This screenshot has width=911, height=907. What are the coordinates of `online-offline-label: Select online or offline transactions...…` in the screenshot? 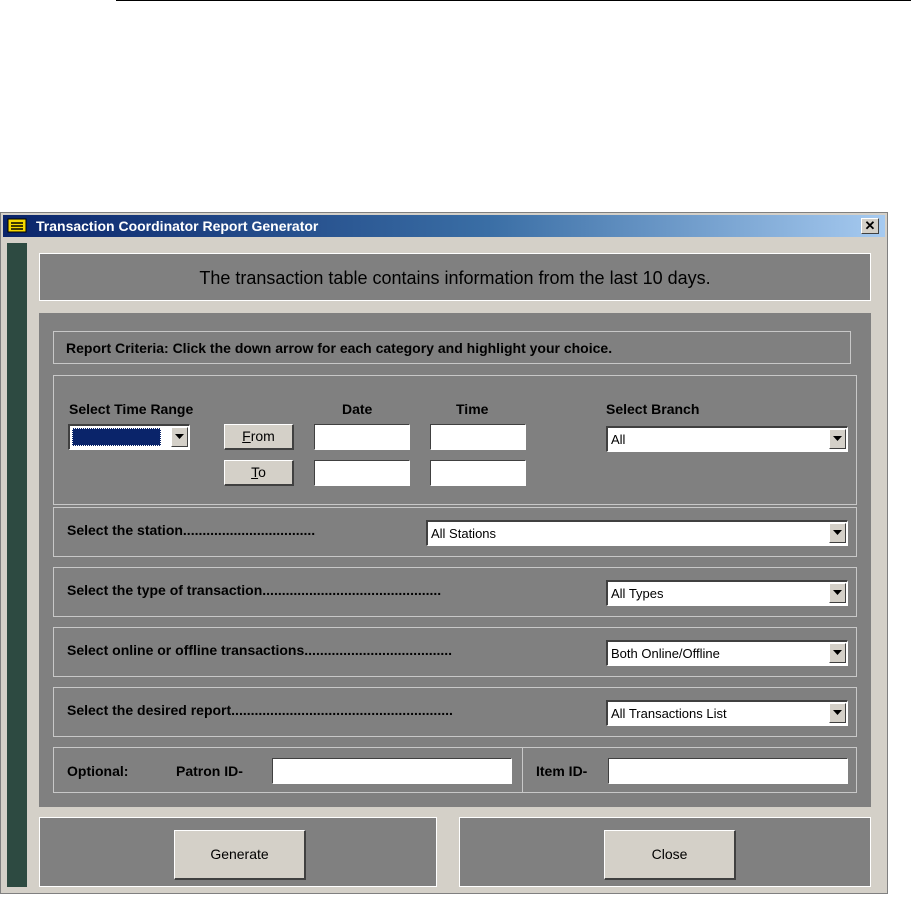 It's located at (260, 650).